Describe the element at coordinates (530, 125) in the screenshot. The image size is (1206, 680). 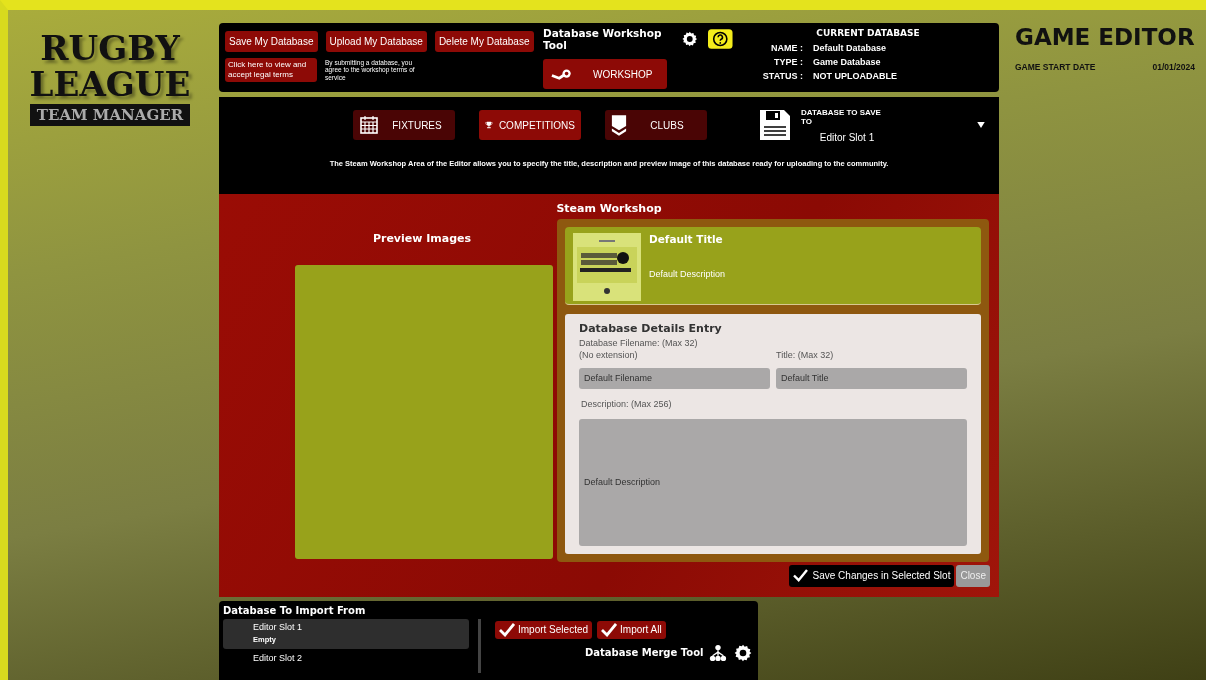
I see `nav-button: COMPETITIONS` at that location.